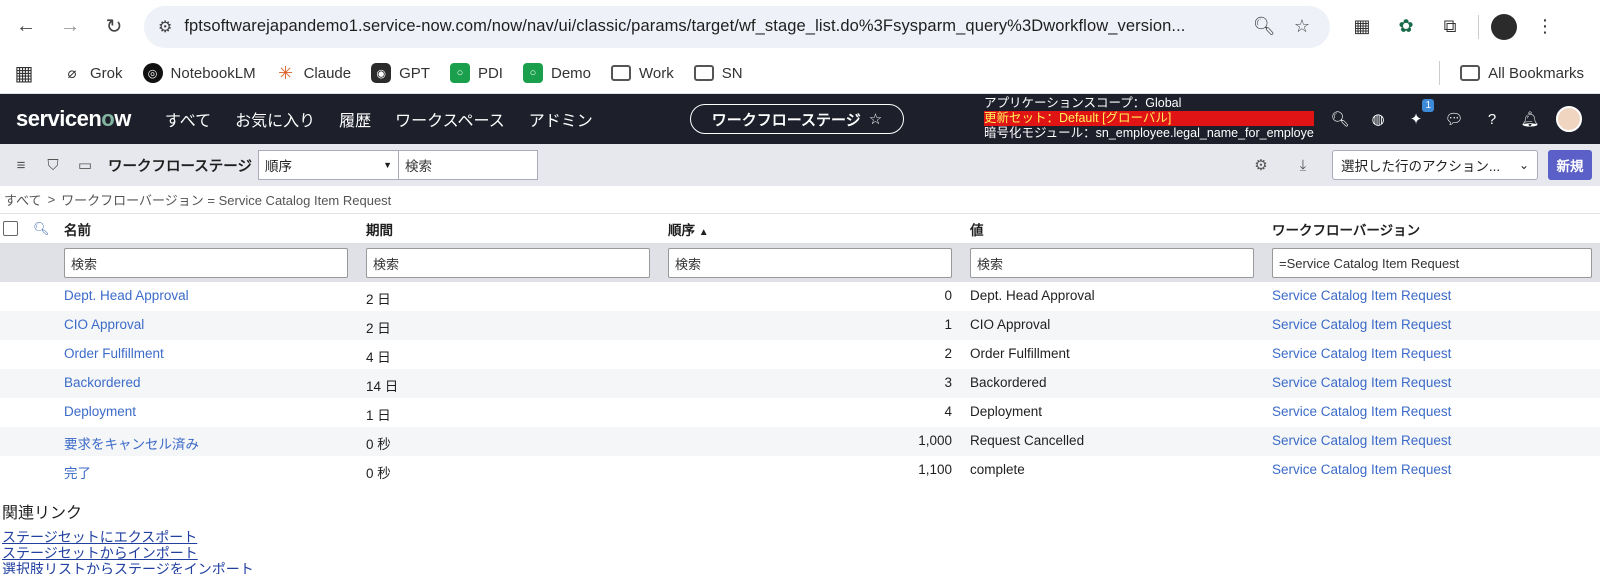  Describe the element at coordinates (328, 165) in the screenshot. I see `sort-field-select: 順序 ▼` at that location.